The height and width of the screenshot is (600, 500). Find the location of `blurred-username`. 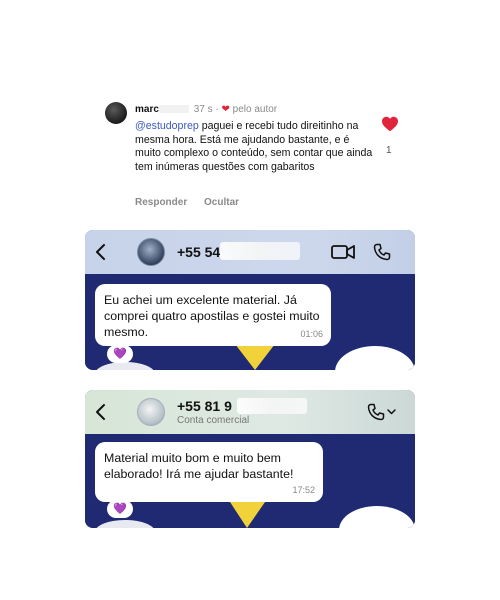

blurred-username is located at coordinates (173, 109).